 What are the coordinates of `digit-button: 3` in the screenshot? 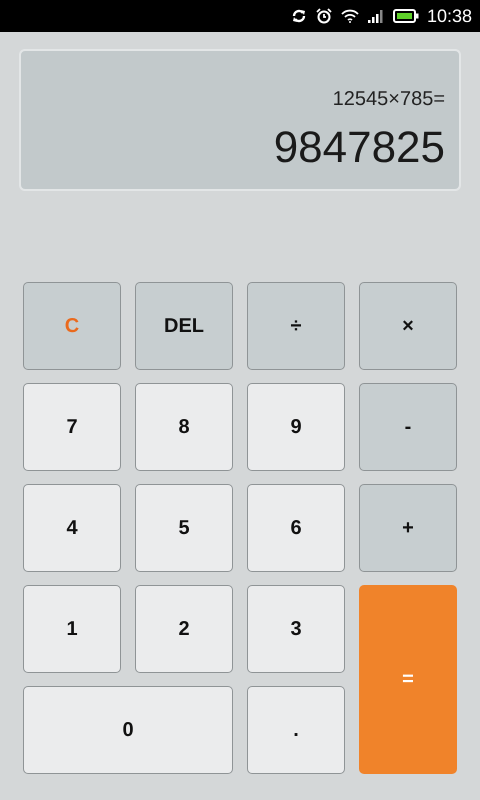 It's located at (296, 629).